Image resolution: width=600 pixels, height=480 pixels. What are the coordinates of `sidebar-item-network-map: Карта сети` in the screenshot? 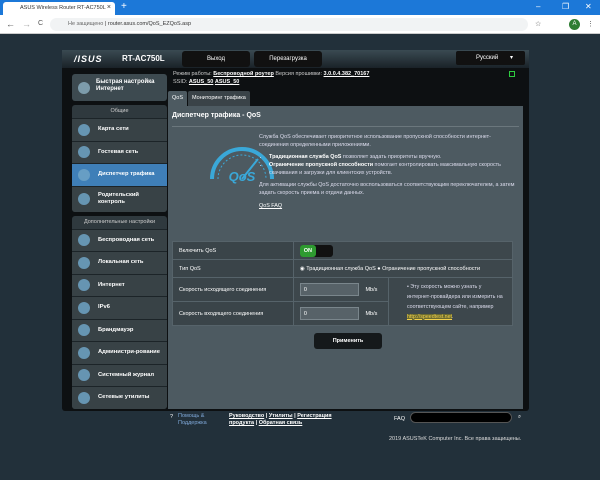 It's located at (119, 129).